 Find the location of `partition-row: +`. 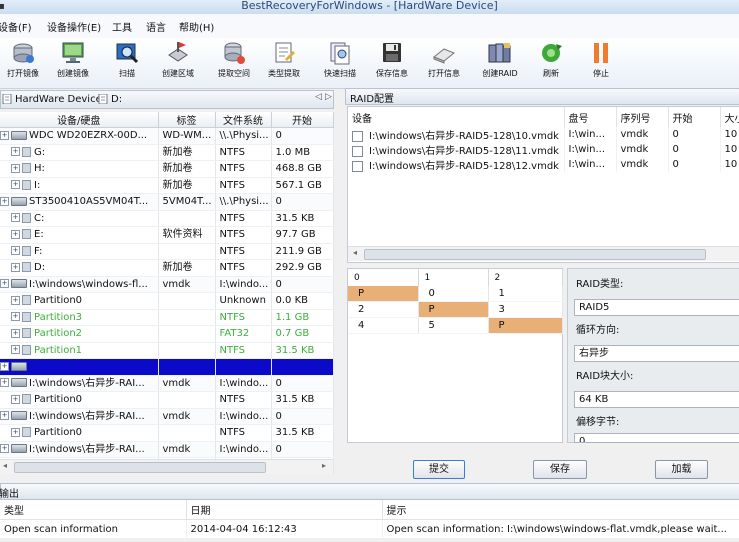

partition-row: + is located at coordinates (167, 367).